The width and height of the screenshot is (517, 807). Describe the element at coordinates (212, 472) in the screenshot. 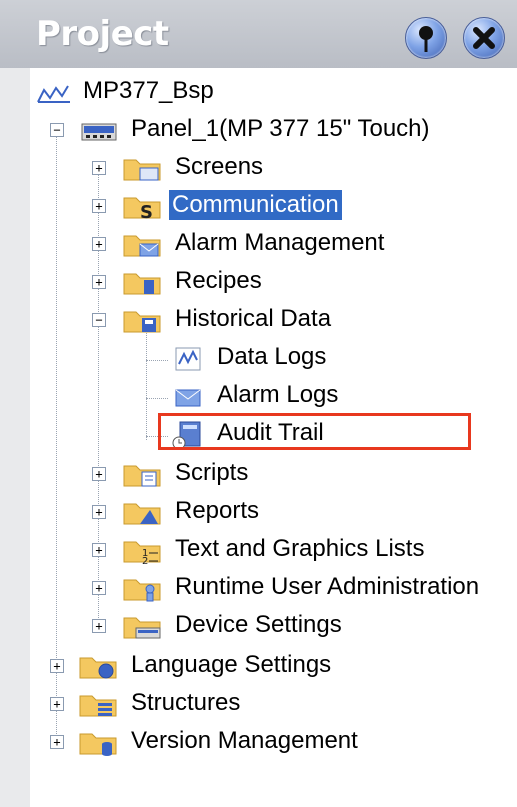

I see `tree-label: Scripts` at that location.